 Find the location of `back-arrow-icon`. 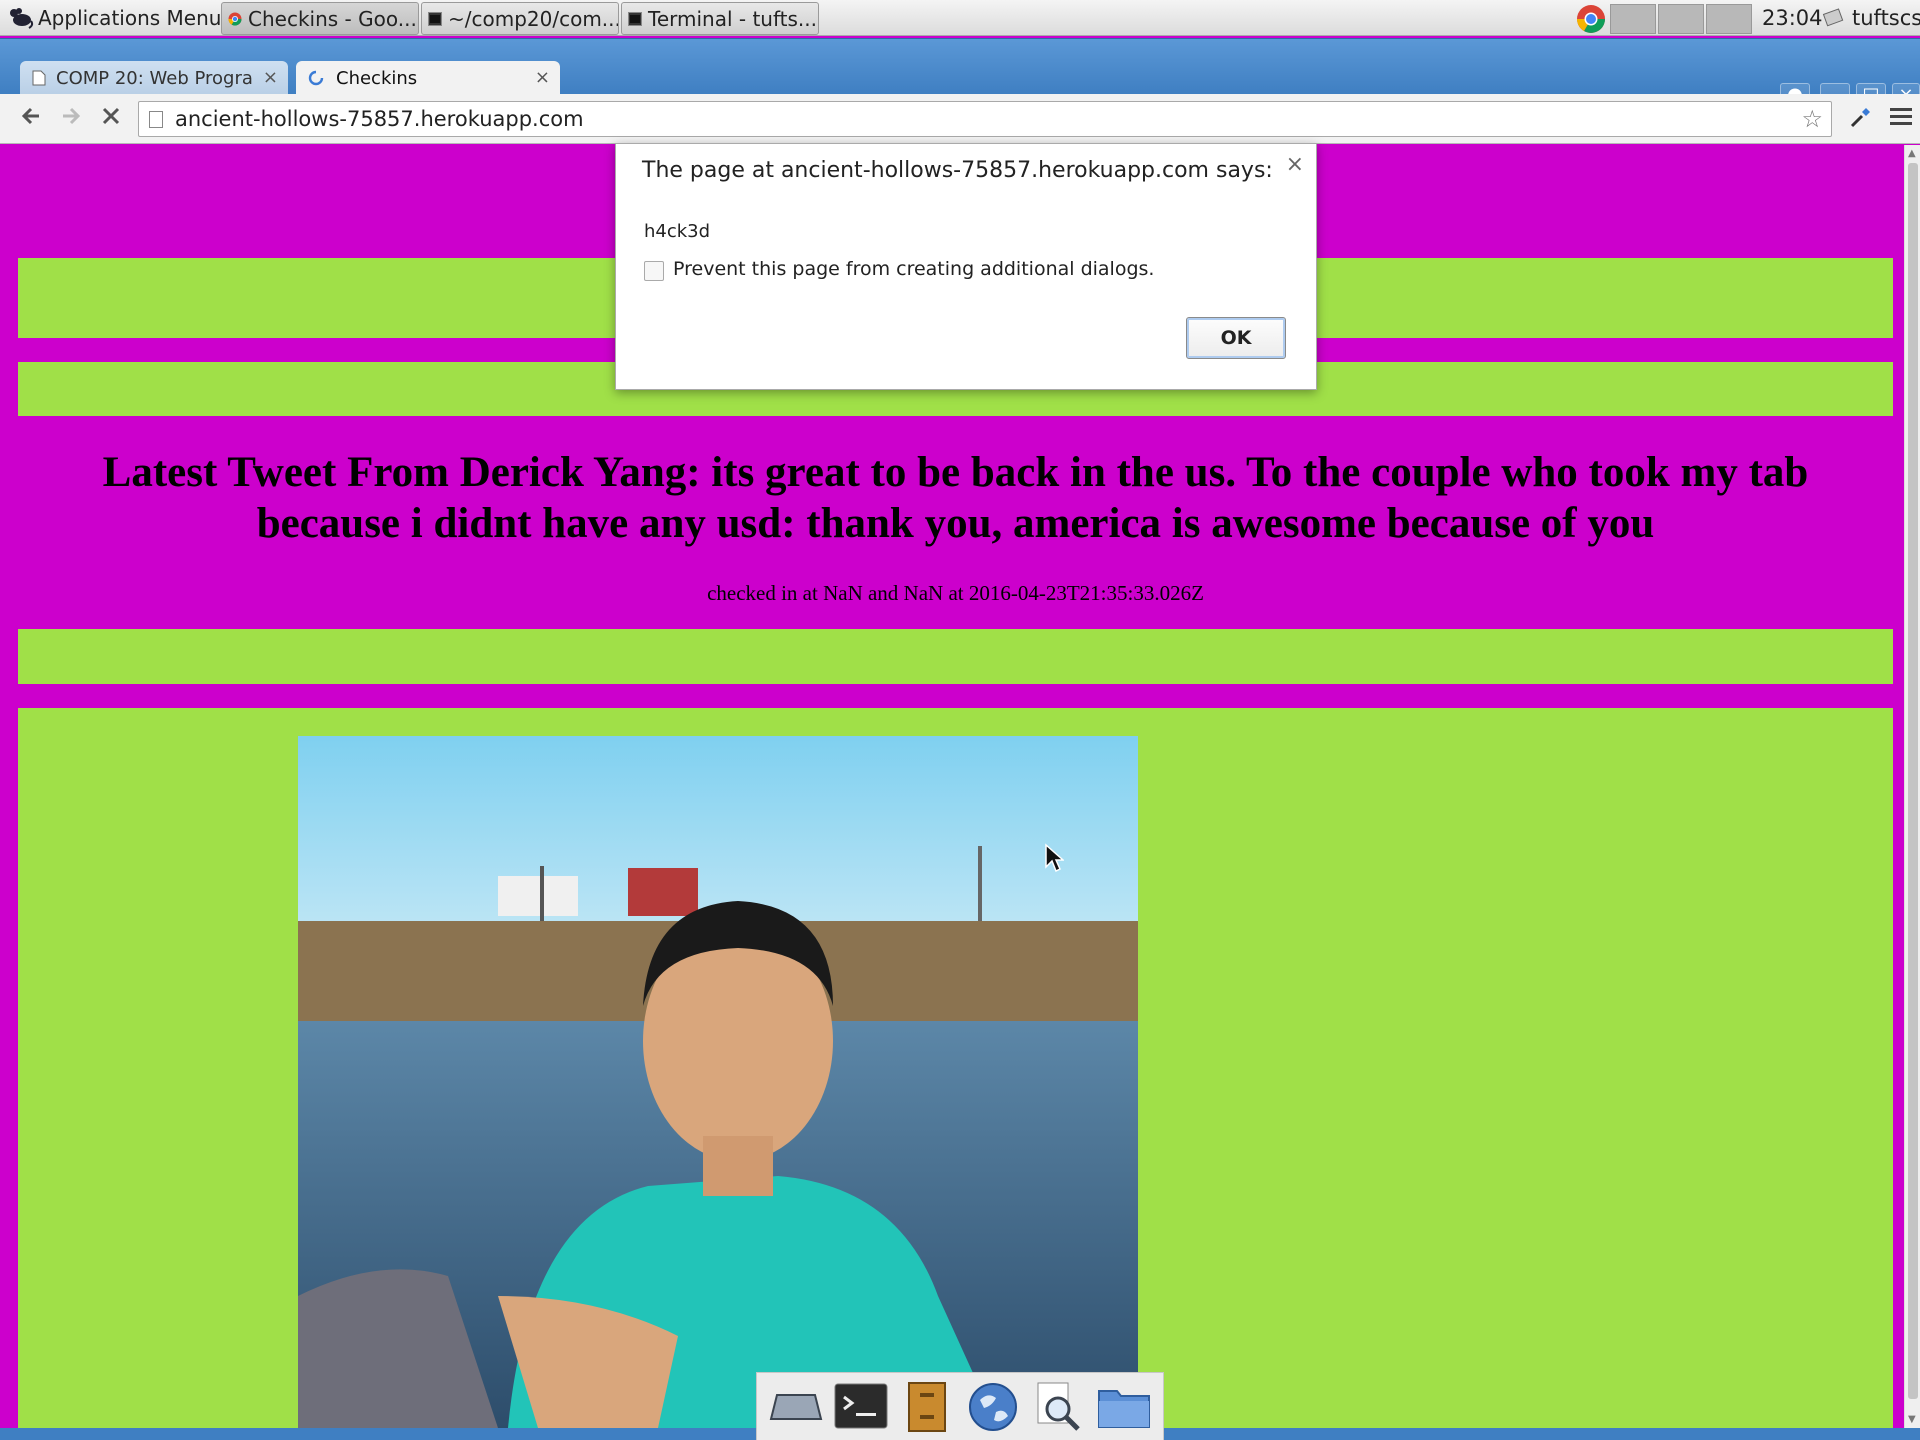

back-arrow-icon is located at coordinates (30, 116).